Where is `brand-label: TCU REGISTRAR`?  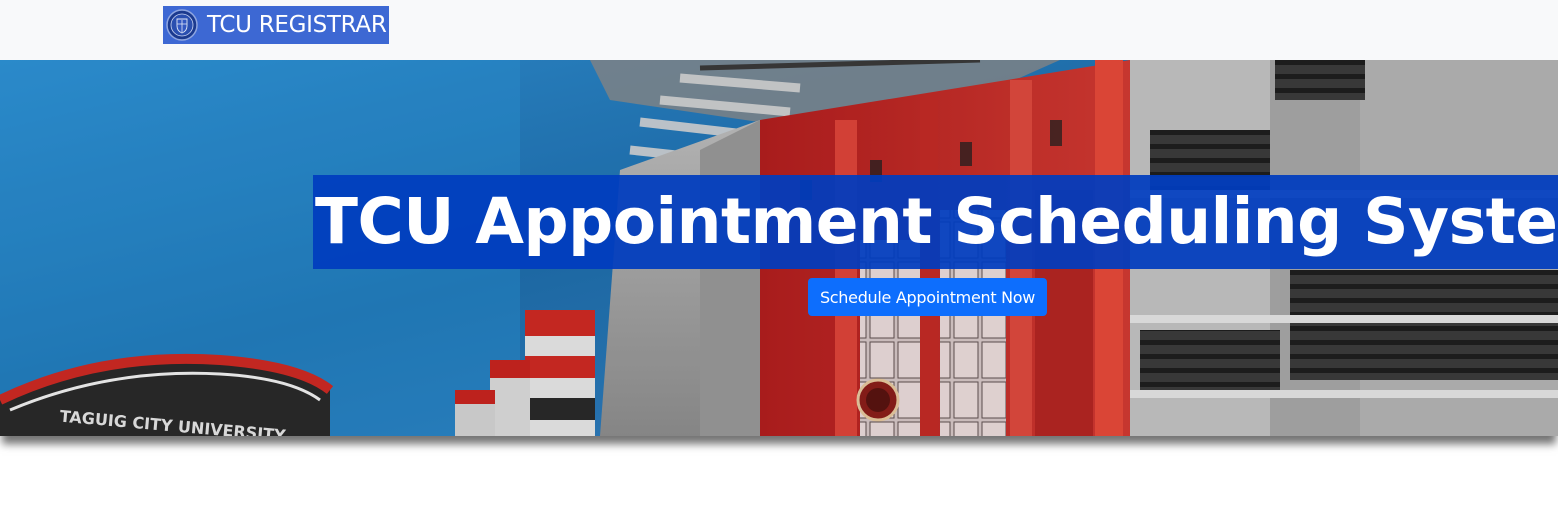
brand-label: TCU REGISTRAR is located at coordinates (297, 25).